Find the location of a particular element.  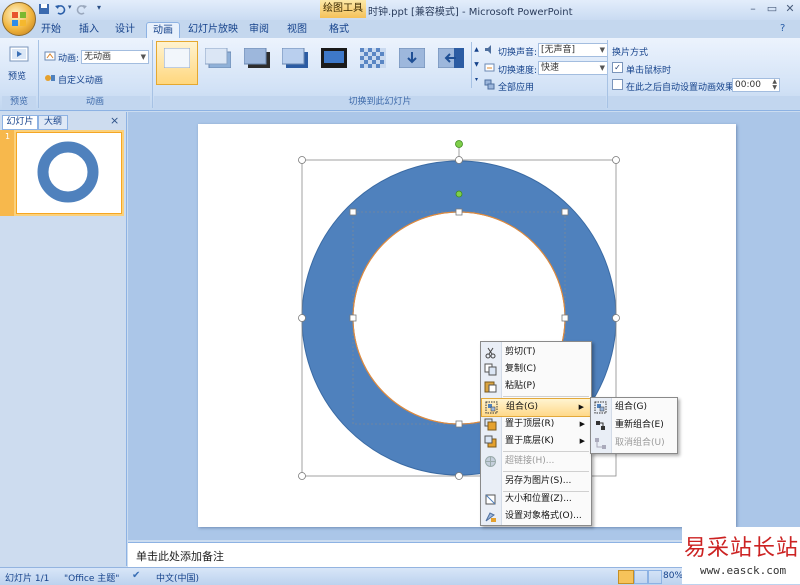

group-separator is located at coordinates (38, 74).